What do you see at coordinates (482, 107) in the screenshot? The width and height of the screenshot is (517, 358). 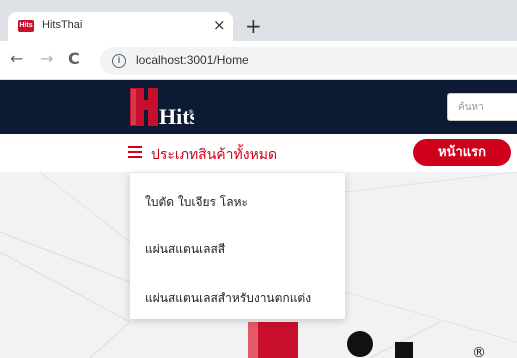 I see `search-input: ค้นหา` at bounding box center [482, 107].